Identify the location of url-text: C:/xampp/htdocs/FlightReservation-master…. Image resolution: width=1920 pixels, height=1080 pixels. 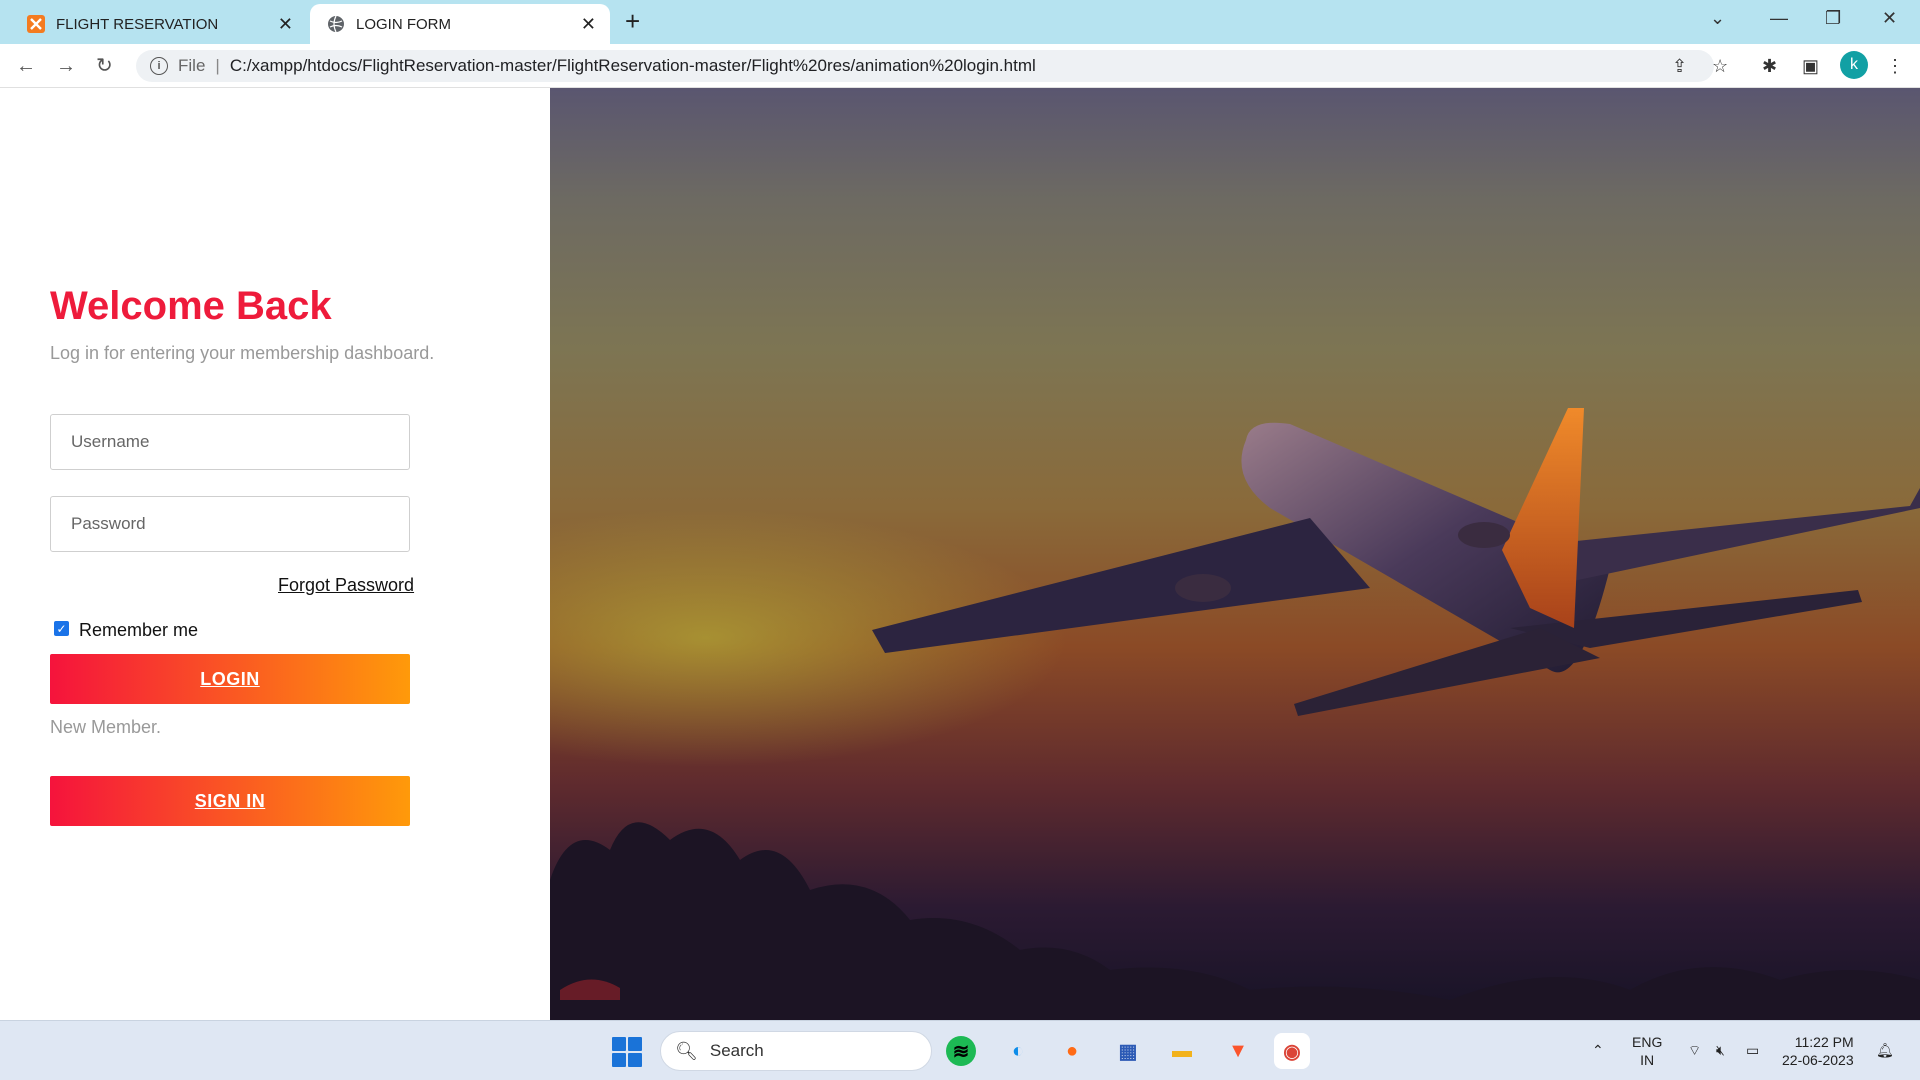
(632, 65).